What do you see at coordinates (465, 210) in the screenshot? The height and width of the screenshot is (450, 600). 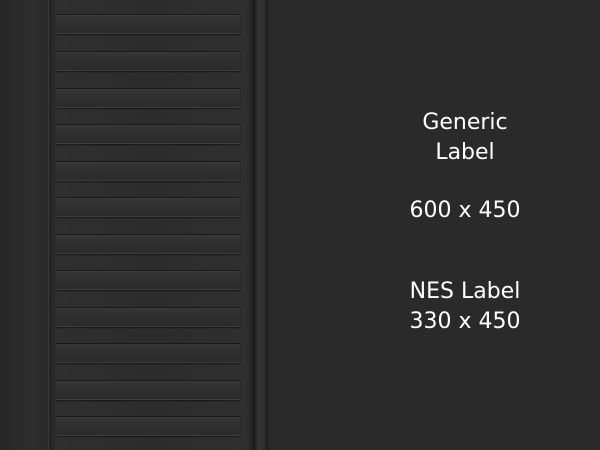 I see `generic-label-dimensions: 600 x 450` at bounding box center [465, 210].